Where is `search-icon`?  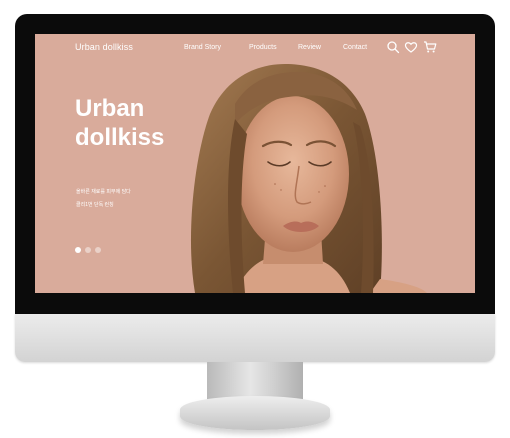 search-icon is located at coordinates (393, 47).